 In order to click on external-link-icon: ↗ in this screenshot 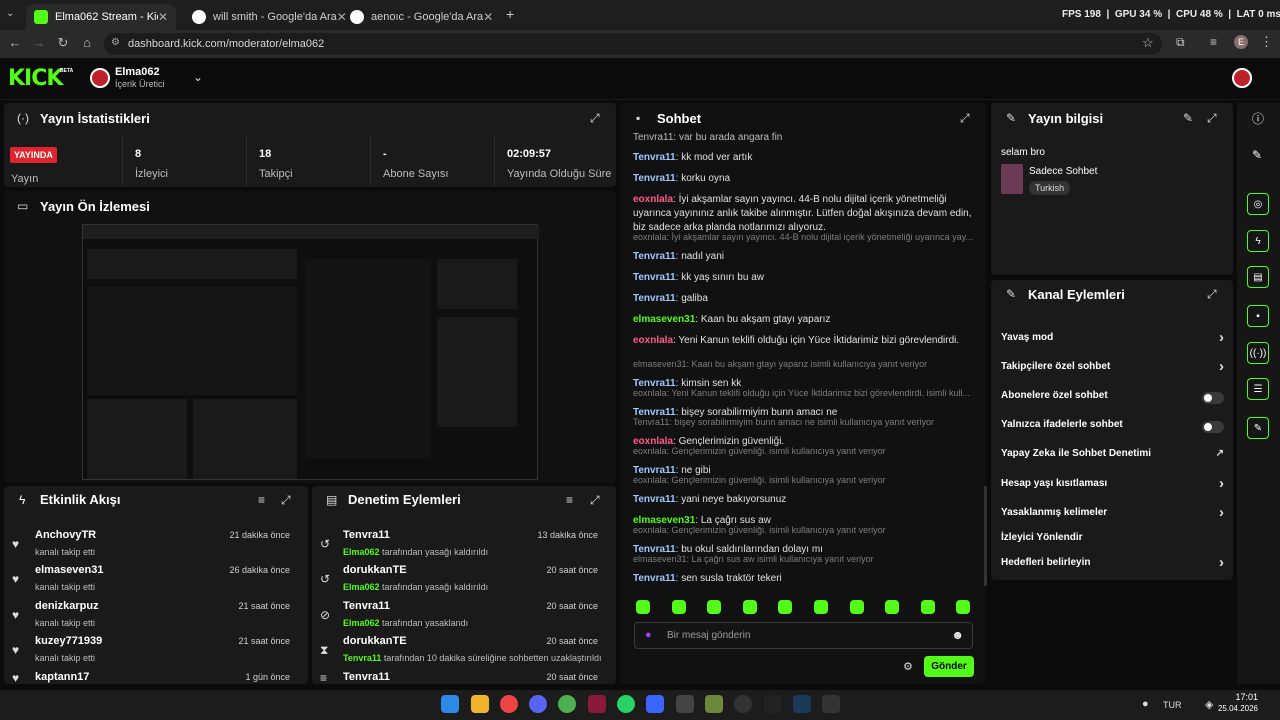, I will do `click(1220, 453)`.